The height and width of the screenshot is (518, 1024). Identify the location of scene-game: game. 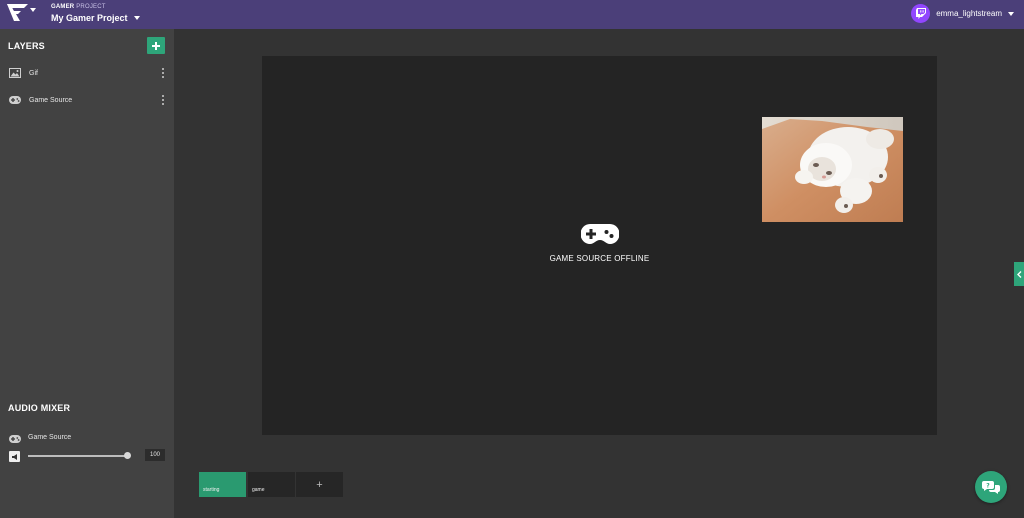
(271, 484).